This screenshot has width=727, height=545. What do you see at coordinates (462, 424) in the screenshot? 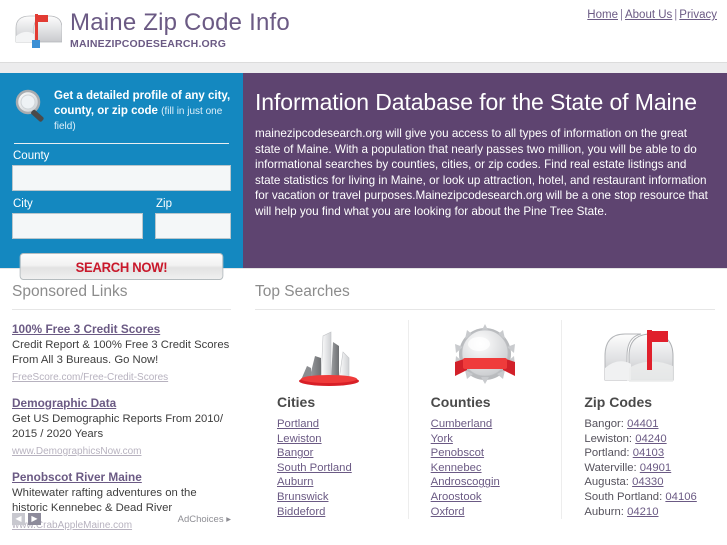
I see `county-link: Cumberland` at bounding box center [462, 424].